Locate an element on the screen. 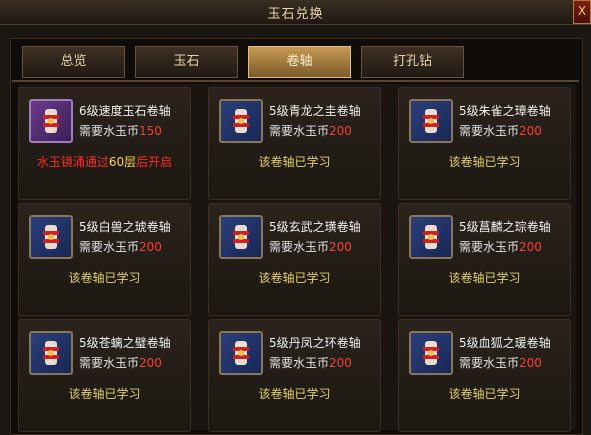 The width and height of the screenshot is (591, 435). scroll-name: 5级朱雀之璋卷轴 is located at coordinates (505, 111).